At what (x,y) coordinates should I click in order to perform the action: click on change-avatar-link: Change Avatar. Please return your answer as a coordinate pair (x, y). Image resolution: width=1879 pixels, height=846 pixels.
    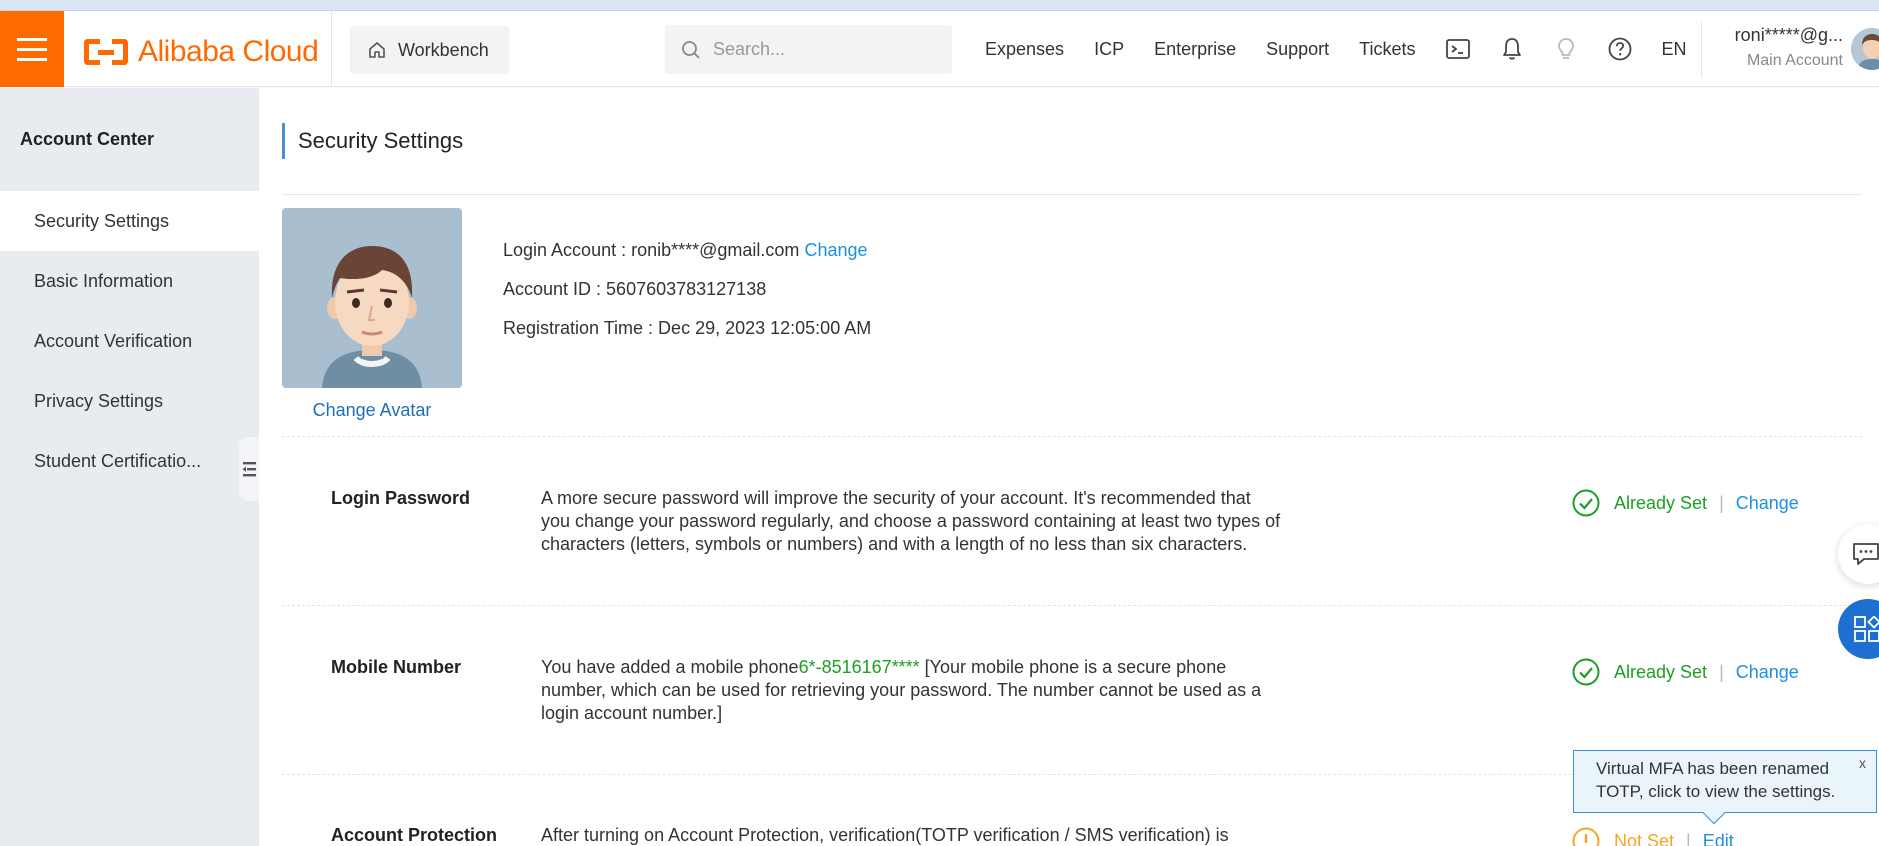
    Looking at the image, I should click on (372, 410).